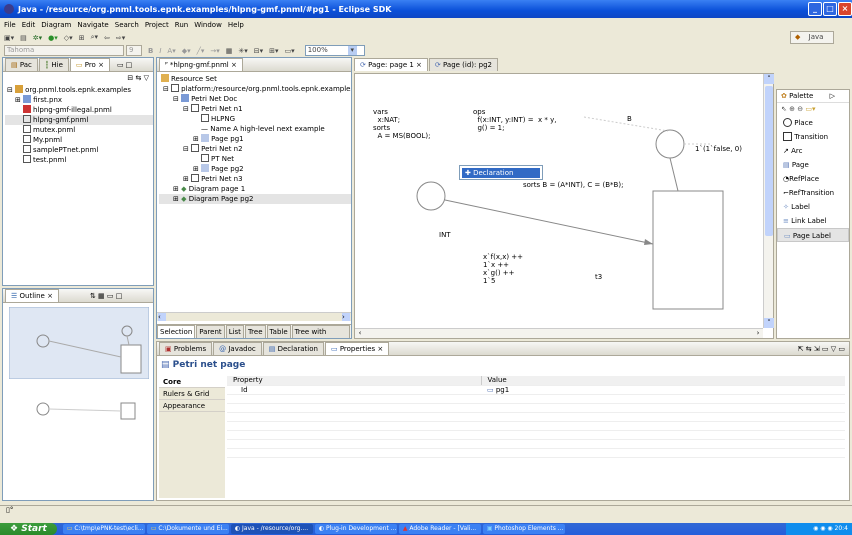  What do you see at coordinates (82, 38) in the screenshot?
I see `build-icon: ⊞` at bounding box center [82, 38].